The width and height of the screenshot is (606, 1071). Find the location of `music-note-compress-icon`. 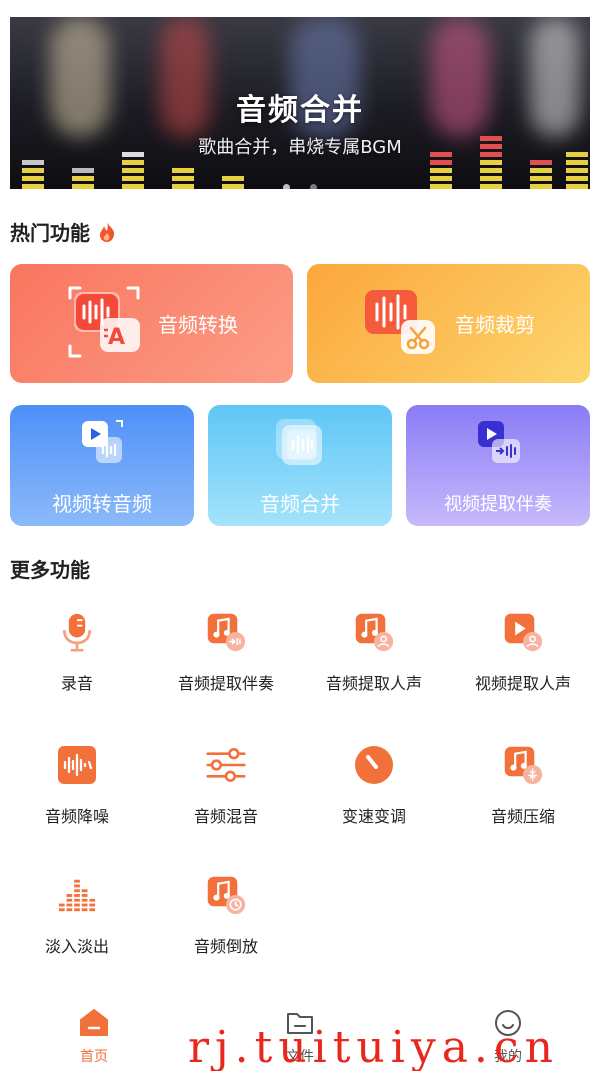

music-note-compress-icon is located at coordinates (523, 765).